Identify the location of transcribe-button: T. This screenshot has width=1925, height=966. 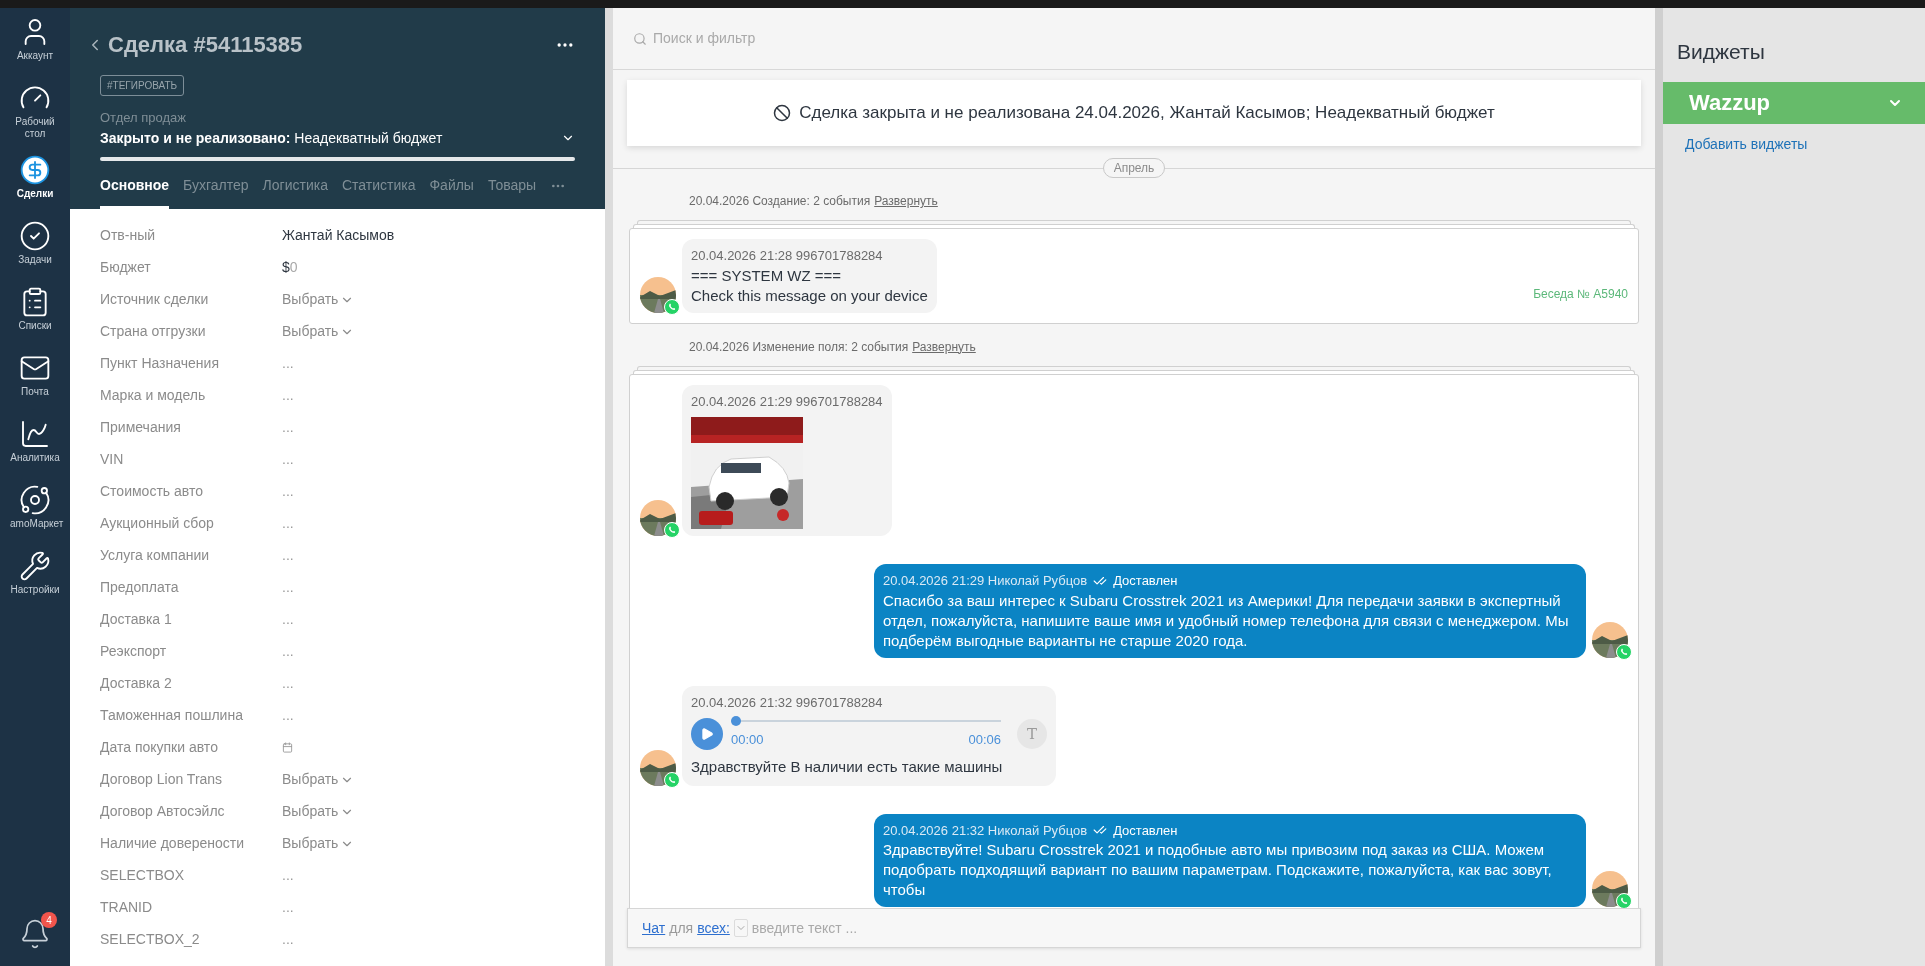
(1032, 734).